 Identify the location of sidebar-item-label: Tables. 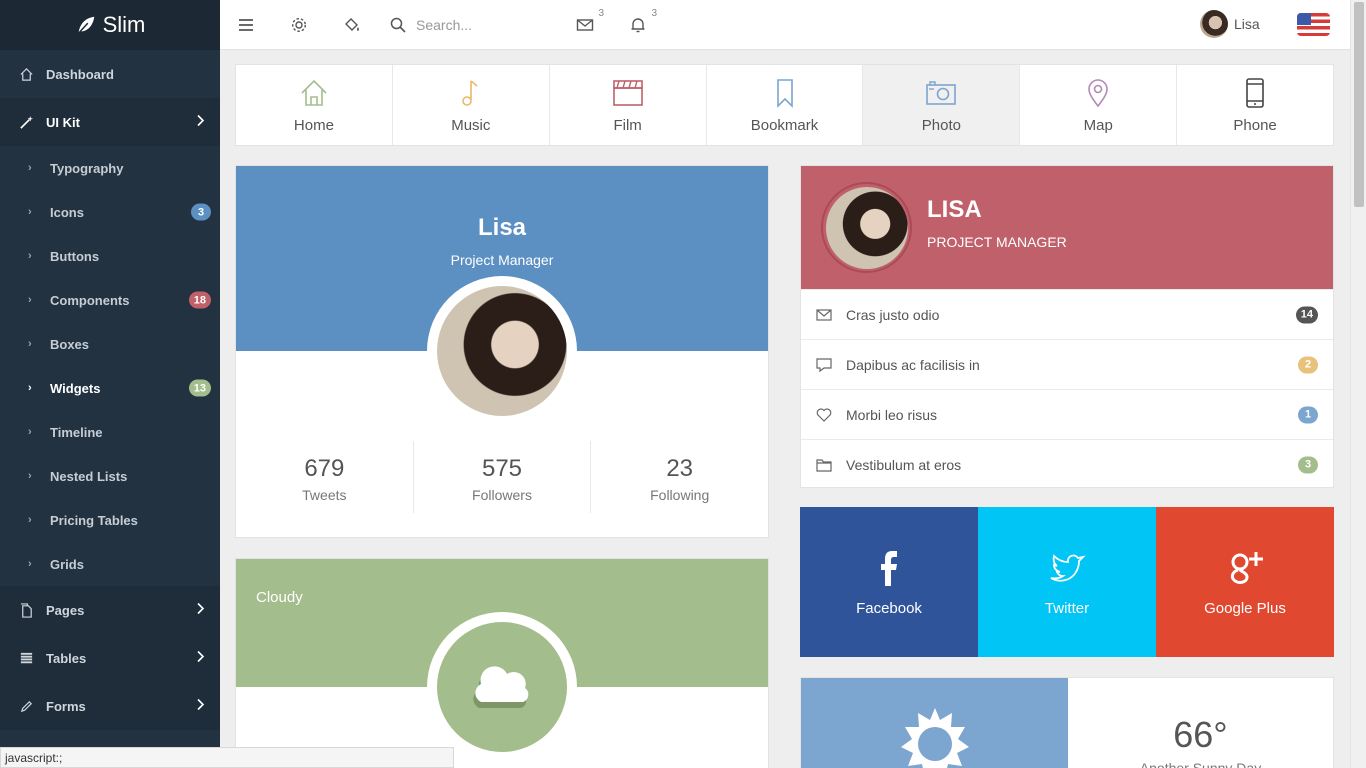
(66, 658).